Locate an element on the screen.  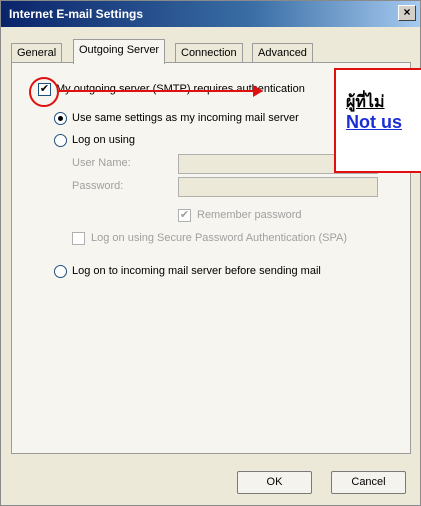
callout-link-text: Not us is located at coordinates (374, 122).